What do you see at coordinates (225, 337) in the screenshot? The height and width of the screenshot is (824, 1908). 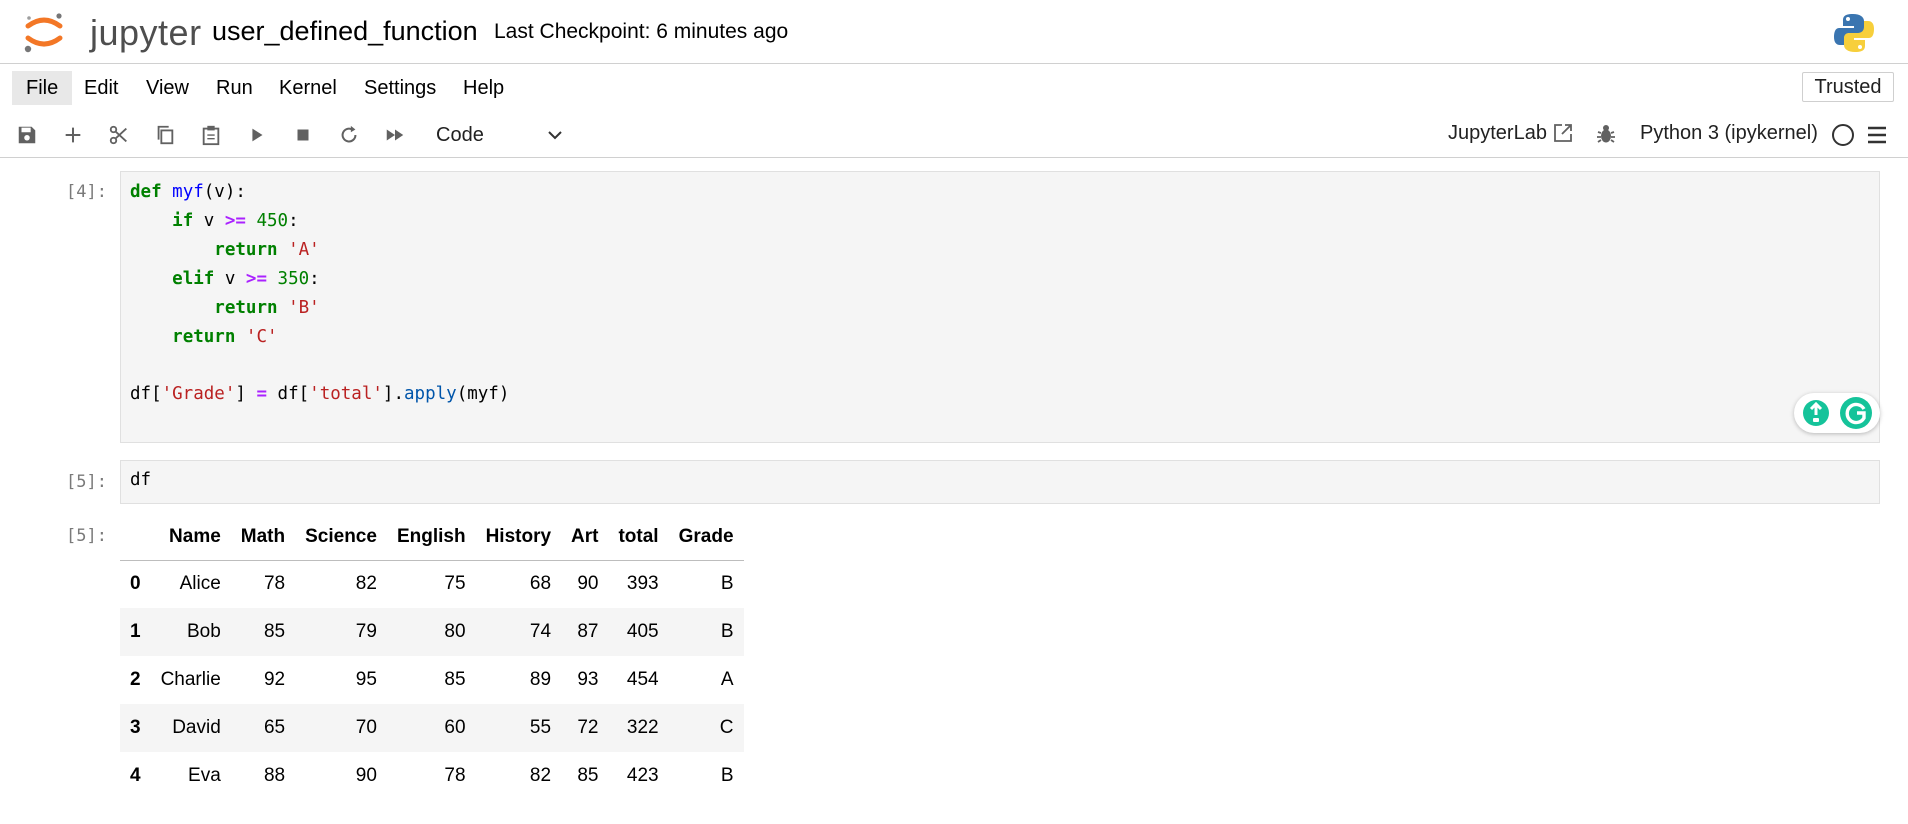 I see `code-line: return 'C'` at bounding box center [225, 337].